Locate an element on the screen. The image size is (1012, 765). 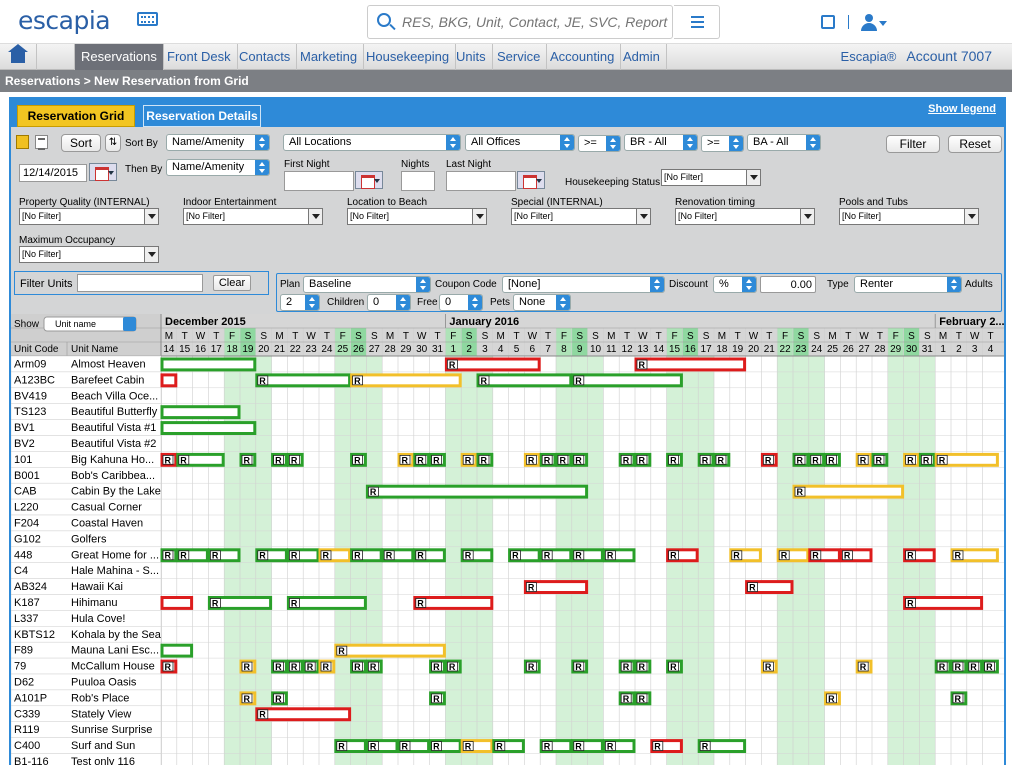
pets-select: None is located at coordinates (542, 302).